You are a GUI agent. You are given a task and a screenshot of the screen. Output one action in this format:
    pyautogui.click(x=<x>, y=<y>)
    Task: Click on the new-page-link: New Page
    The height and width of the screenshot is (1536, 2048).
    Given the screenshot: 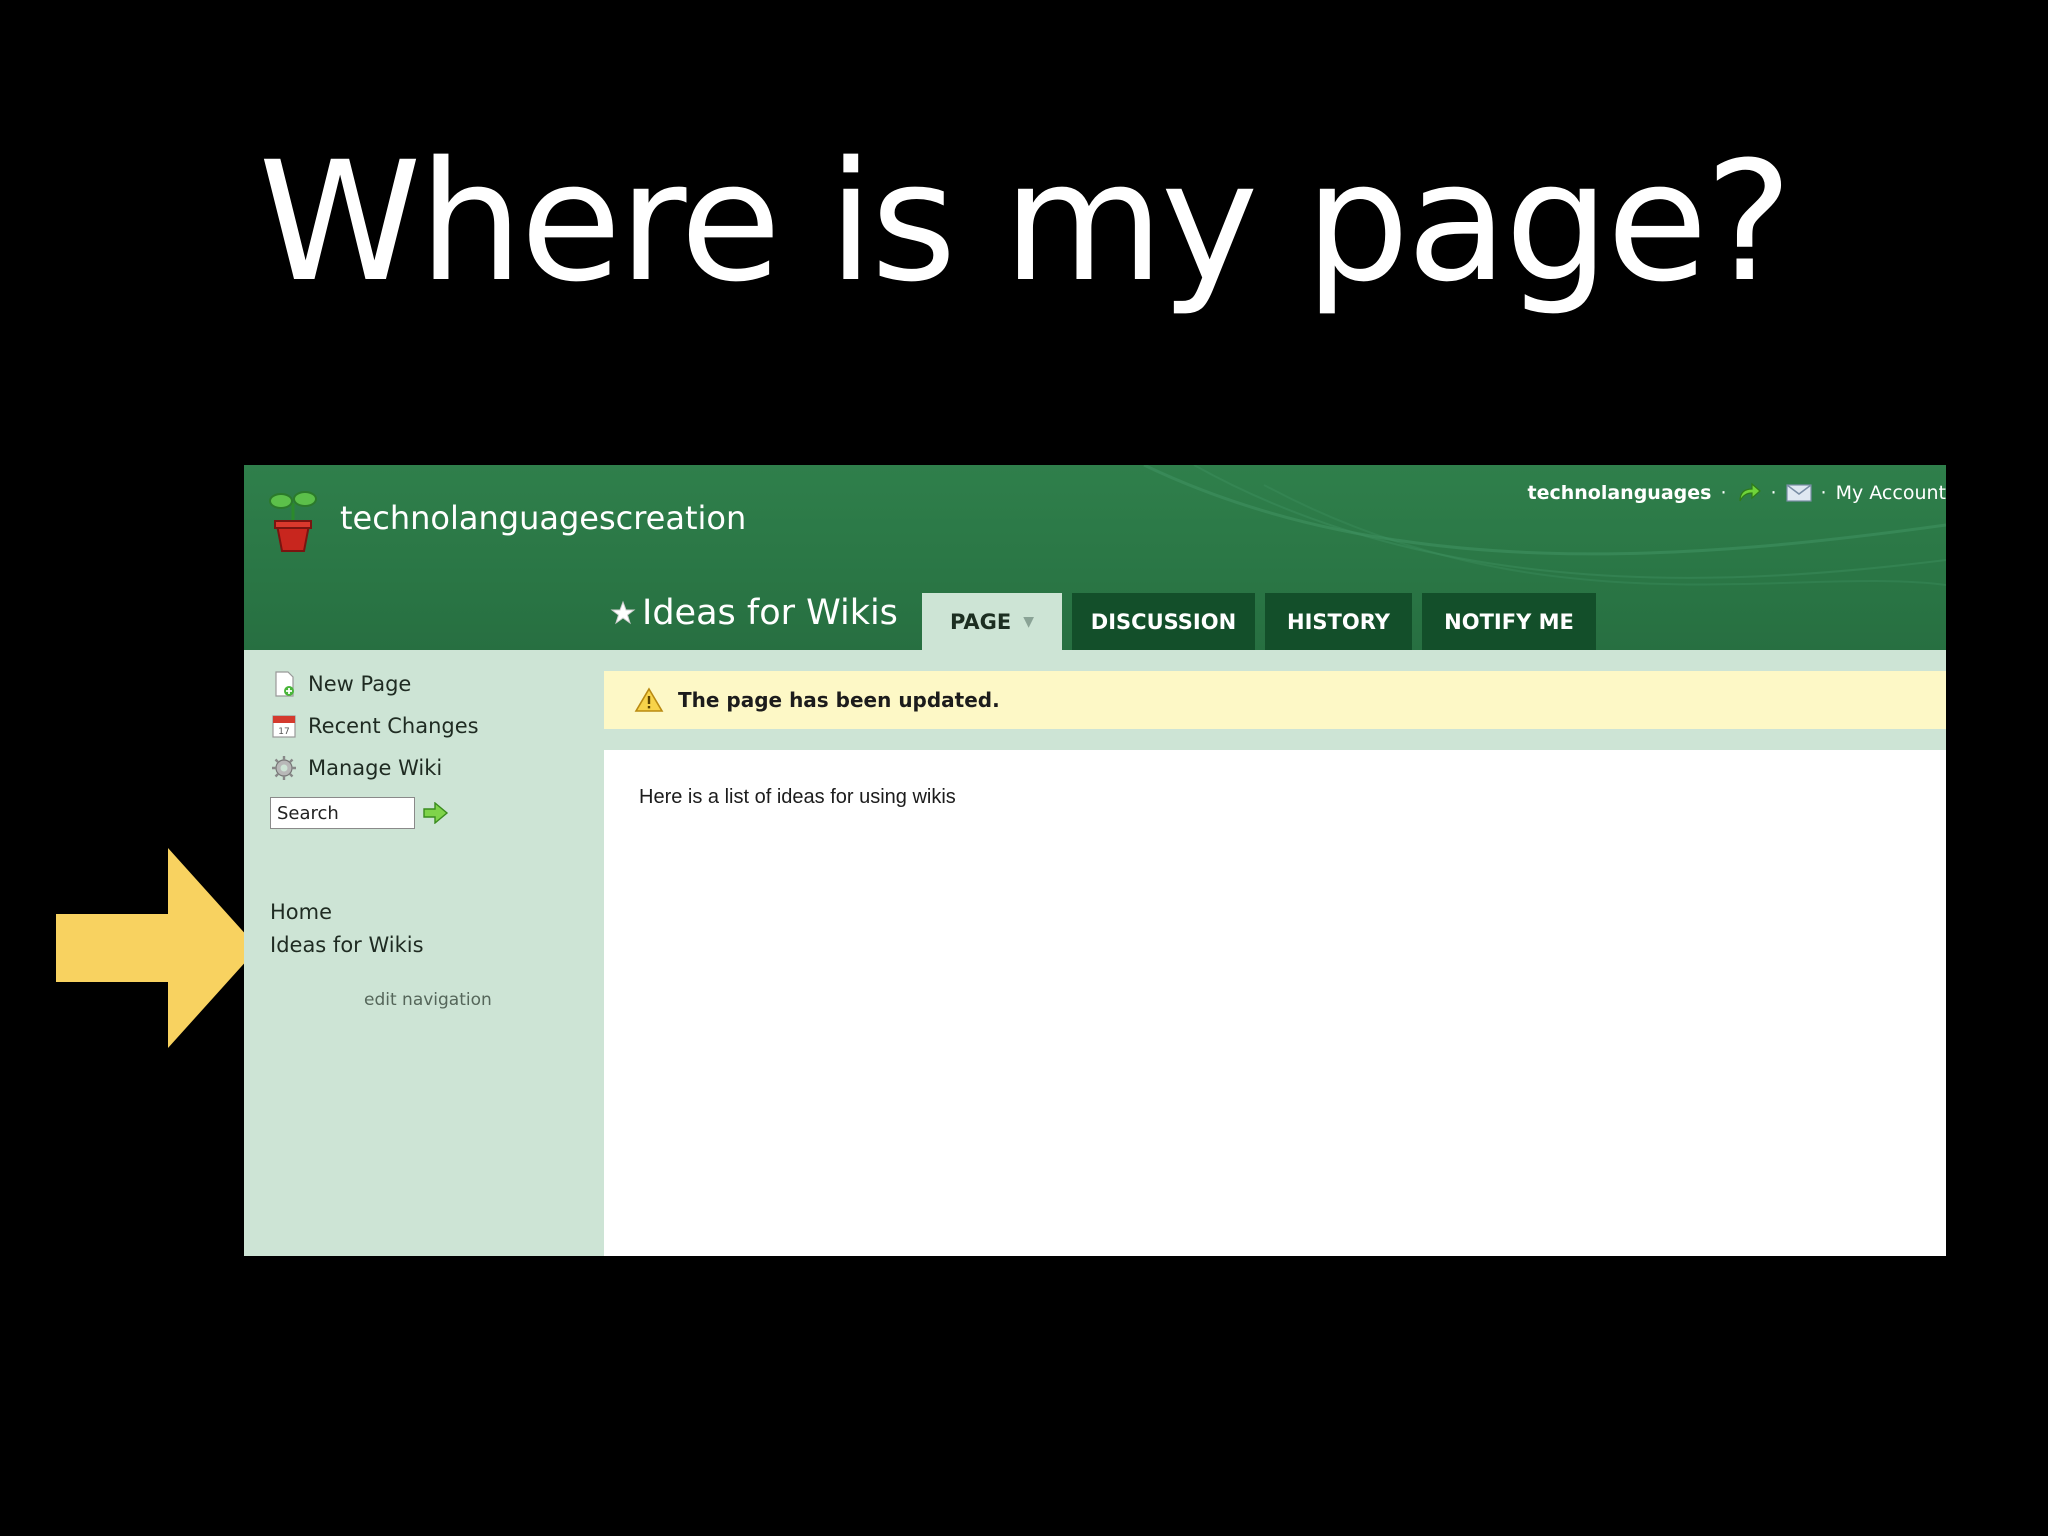 What is the action you would take?
    pyautogui.click(x=340, y=684)
    